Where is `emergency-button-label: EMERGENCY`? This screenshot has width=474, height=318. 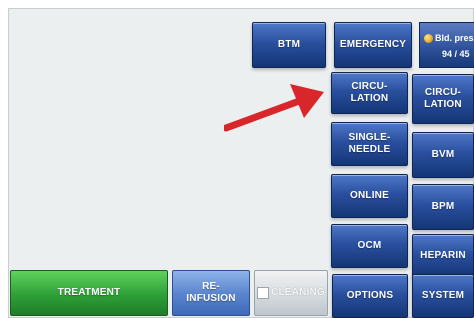 emergency-button-label: EMERGENCY is located at coordinates (373, 44).